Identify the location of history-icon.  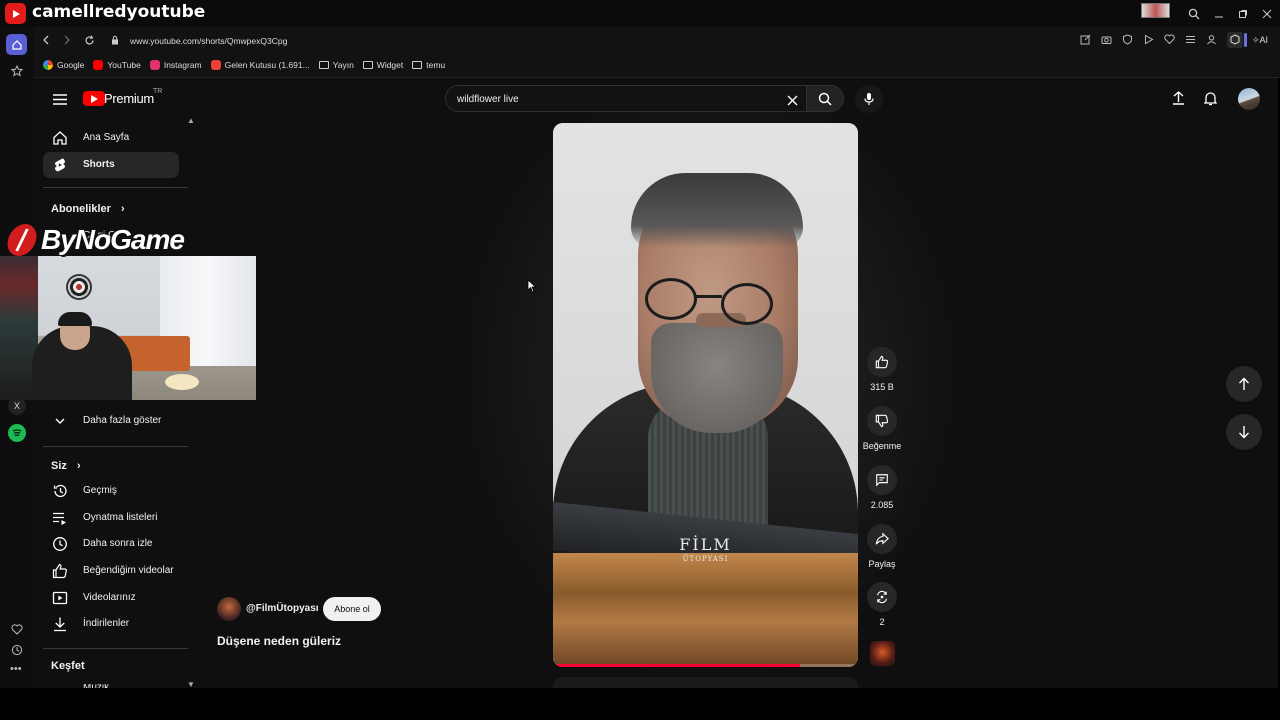
(60, 491).